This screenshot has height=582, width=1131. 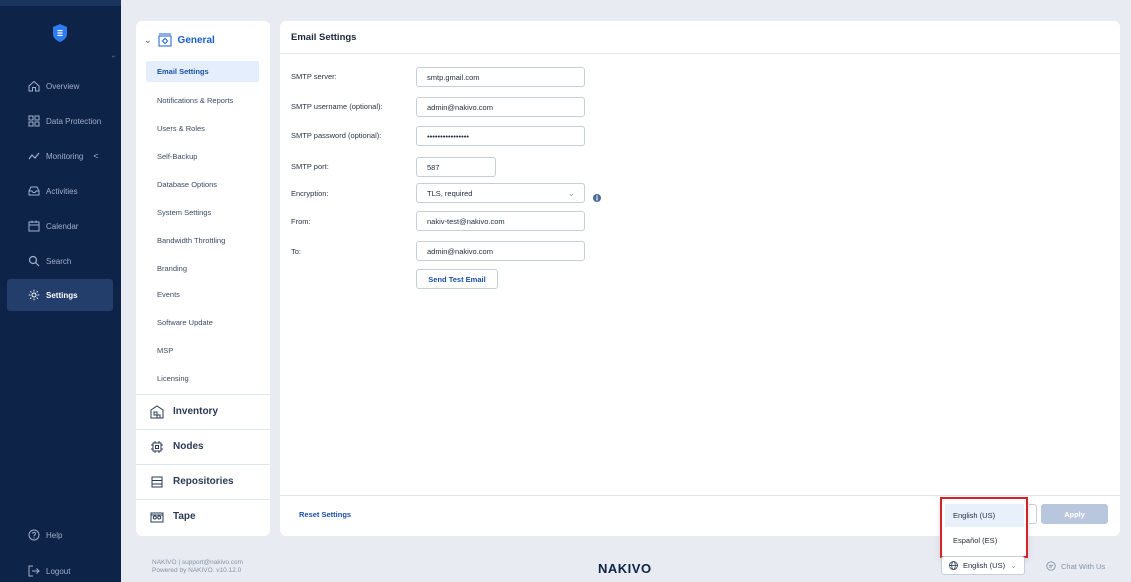 What do you see at coordinates (984, 527) in the screenshot?
I see `language-menu: English (US) Español (ES)` at bounding box center [984, 527].